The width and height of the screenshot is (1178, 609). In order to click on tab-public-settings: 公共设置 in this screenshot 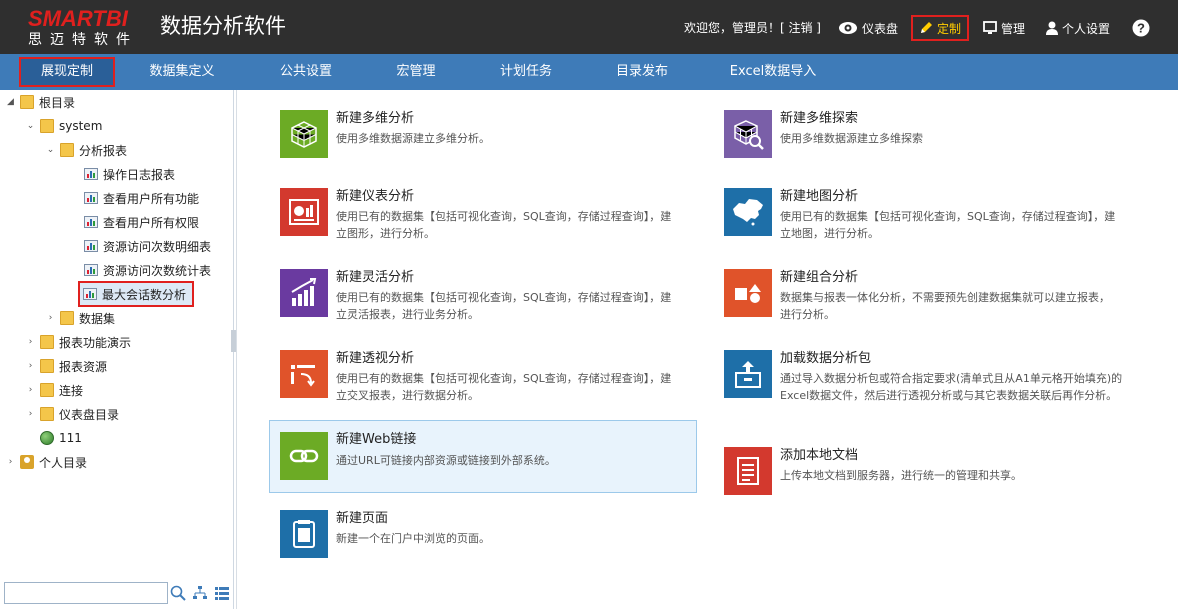, I will do `click(306, 72)`.